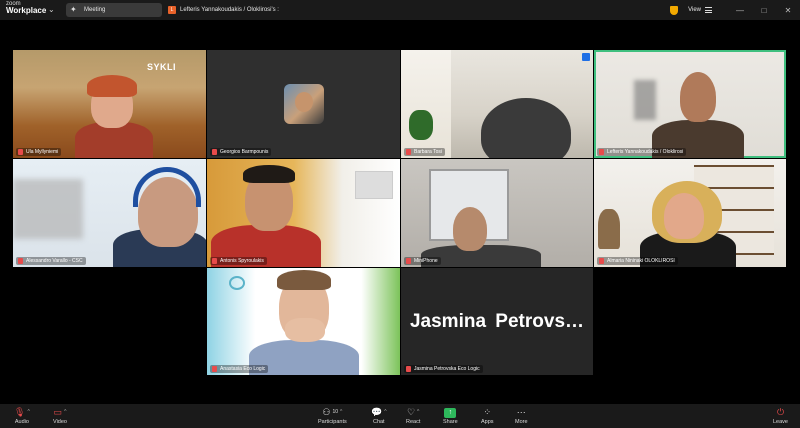 This screenshot has height=428, width=800. I want to click on avatar, so click(304, 104).